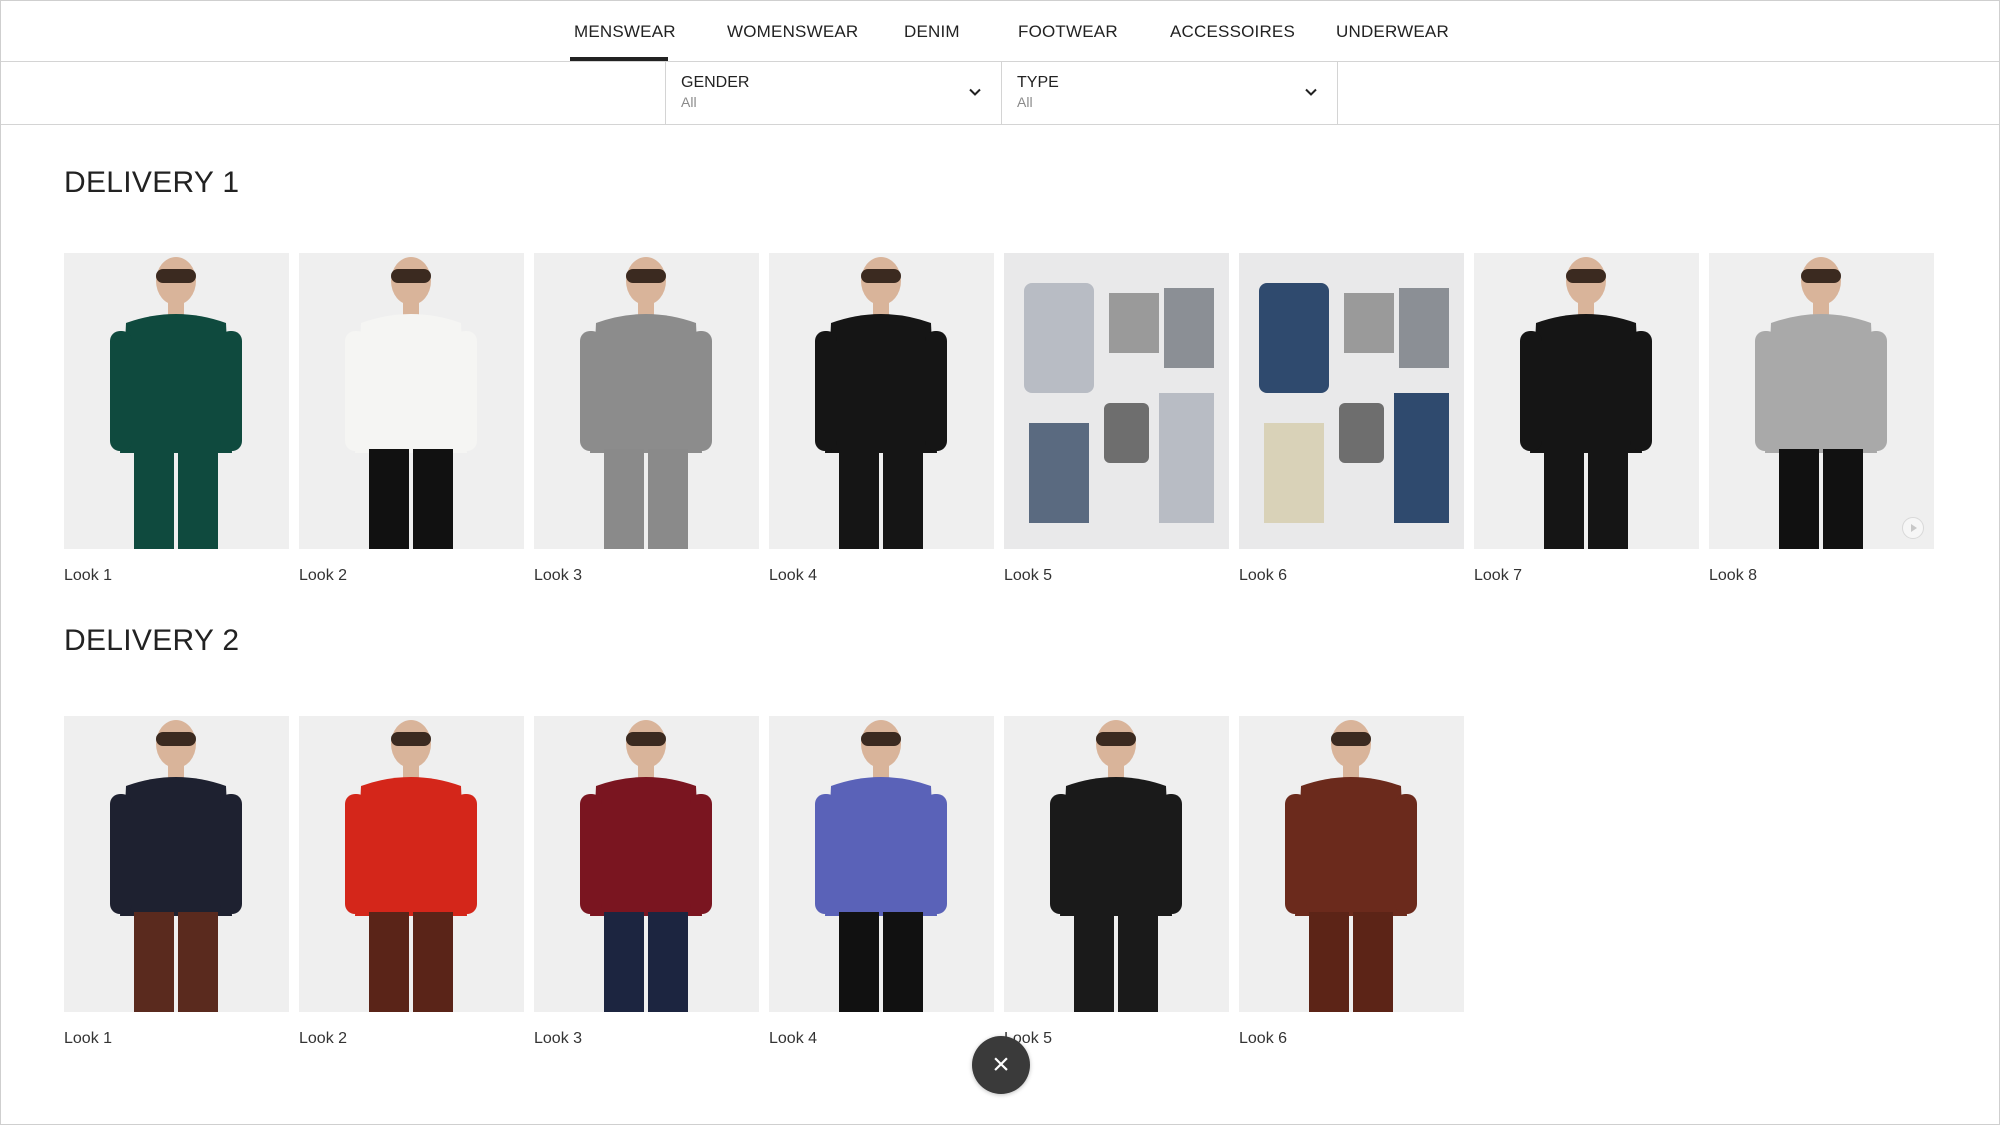  I want to click on tab-footwear: FOOTWEAR, so click(1068, 31).